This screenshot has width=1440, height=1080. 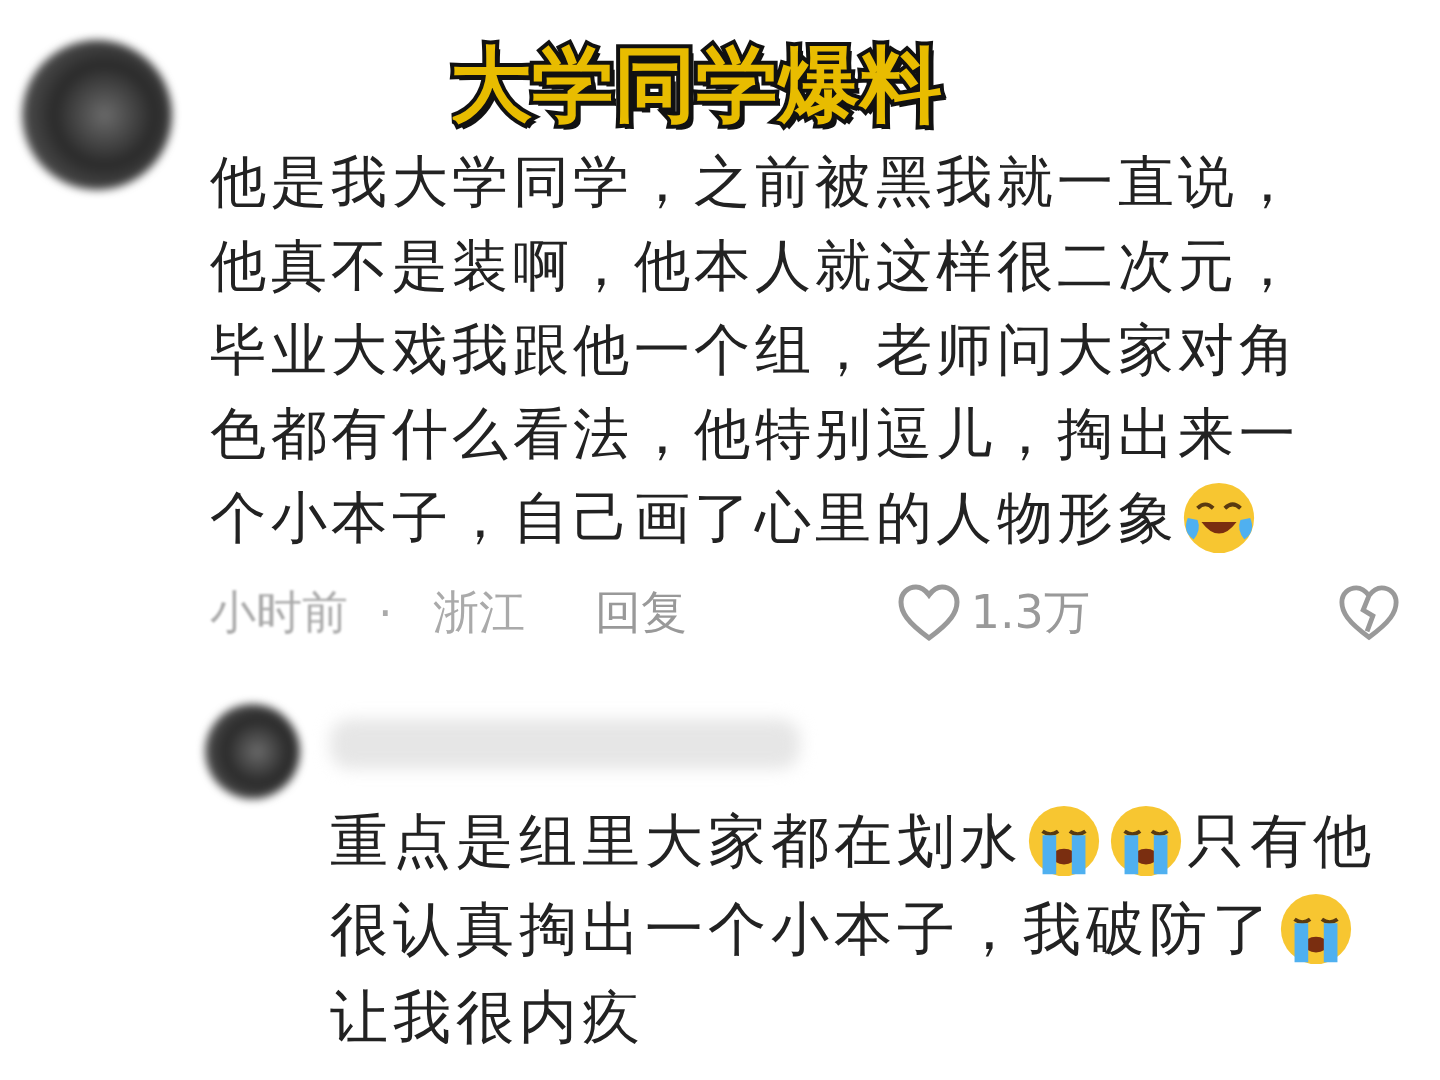 What do you see at coordinates (928, 613) in the screenshot?
I see `heart-icon` at bounding box center [928, 613].